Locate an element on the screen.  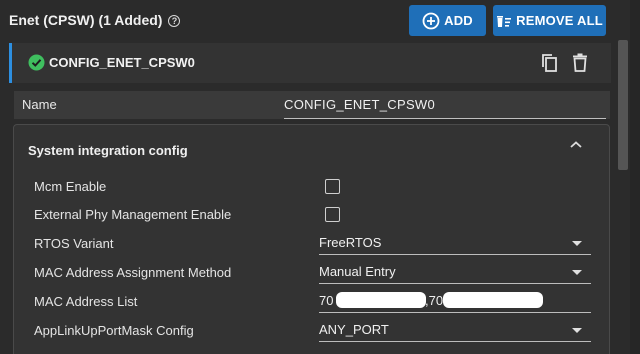
rtos-variant-select: FreeRTOS is located at coordinates (455, 243).